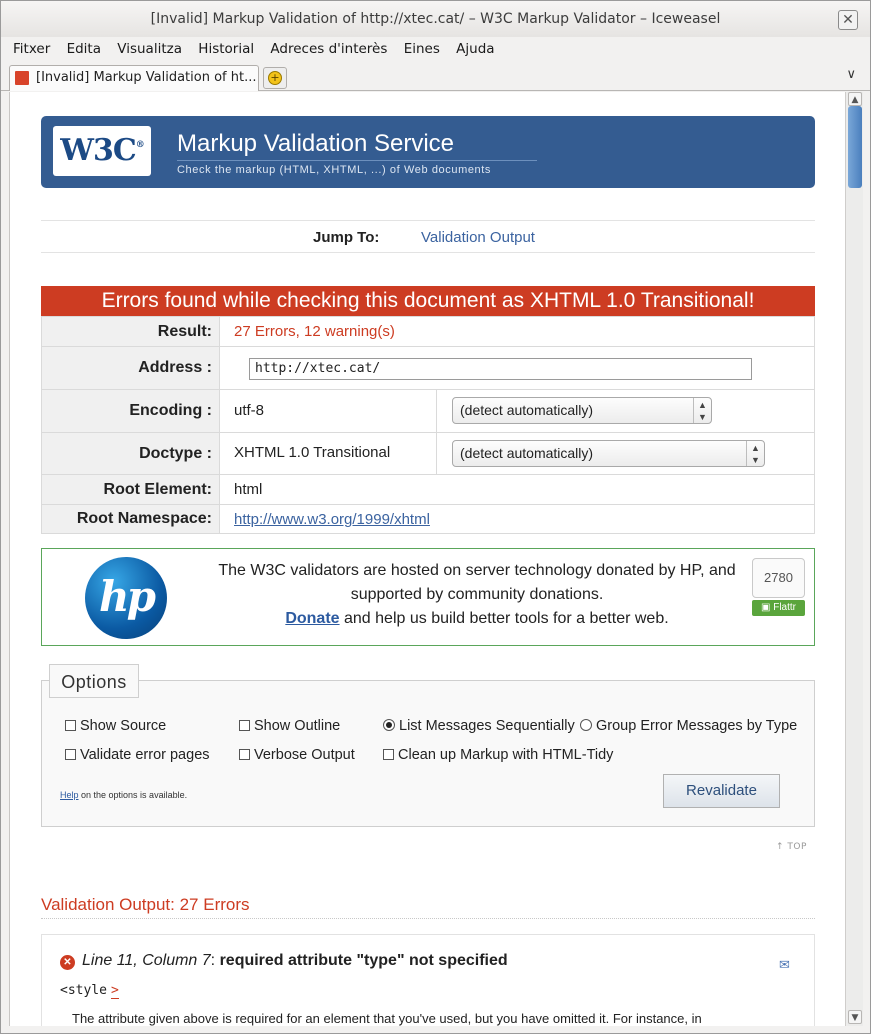 This screenshot has height=1034, width=871. I want to click on doctype-label: Doctype :, so click(131, 453).